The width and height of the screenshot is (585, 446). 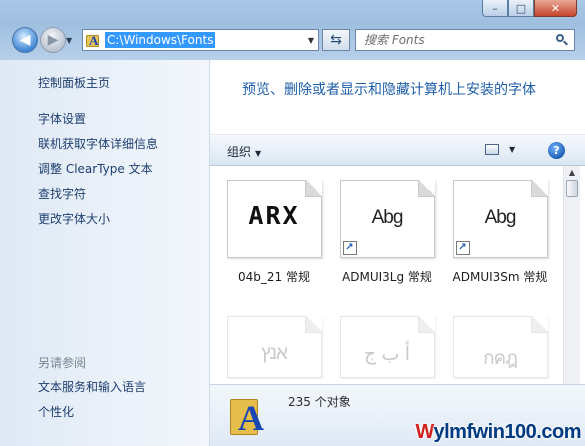 I want to click on font-name: ADMUI3Sm 常规, so click(x=500, y=277).